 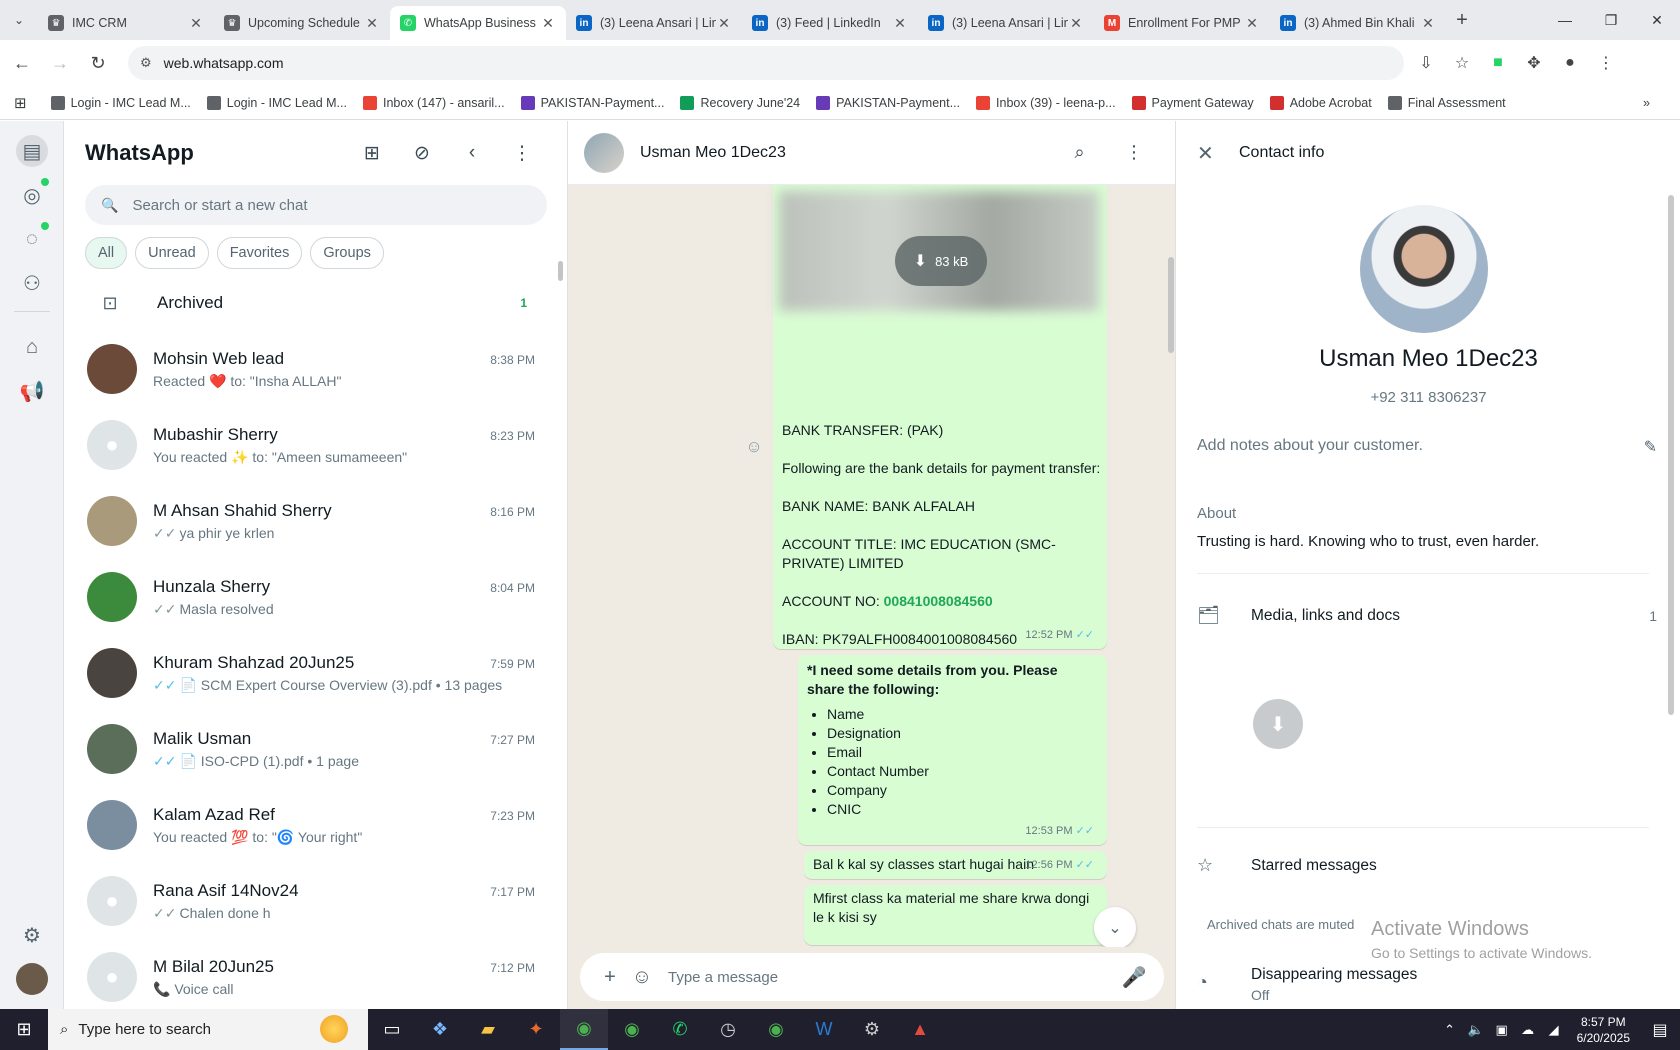 What do you see at coordinates (847, 153) in the screenshot?
I see `conversation-name: Usman Meo 1Dec23` at bounding box center [847, 153].